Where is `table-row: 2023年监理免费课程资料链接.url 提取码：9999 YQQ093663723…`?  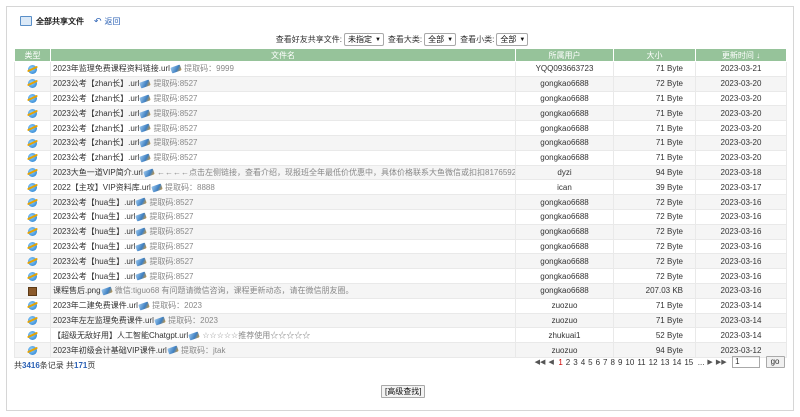 table-row: 2023年监理免费课程资料链接.url 提取码：9999 YQQ093663723… is located at coordinates (400, 69).